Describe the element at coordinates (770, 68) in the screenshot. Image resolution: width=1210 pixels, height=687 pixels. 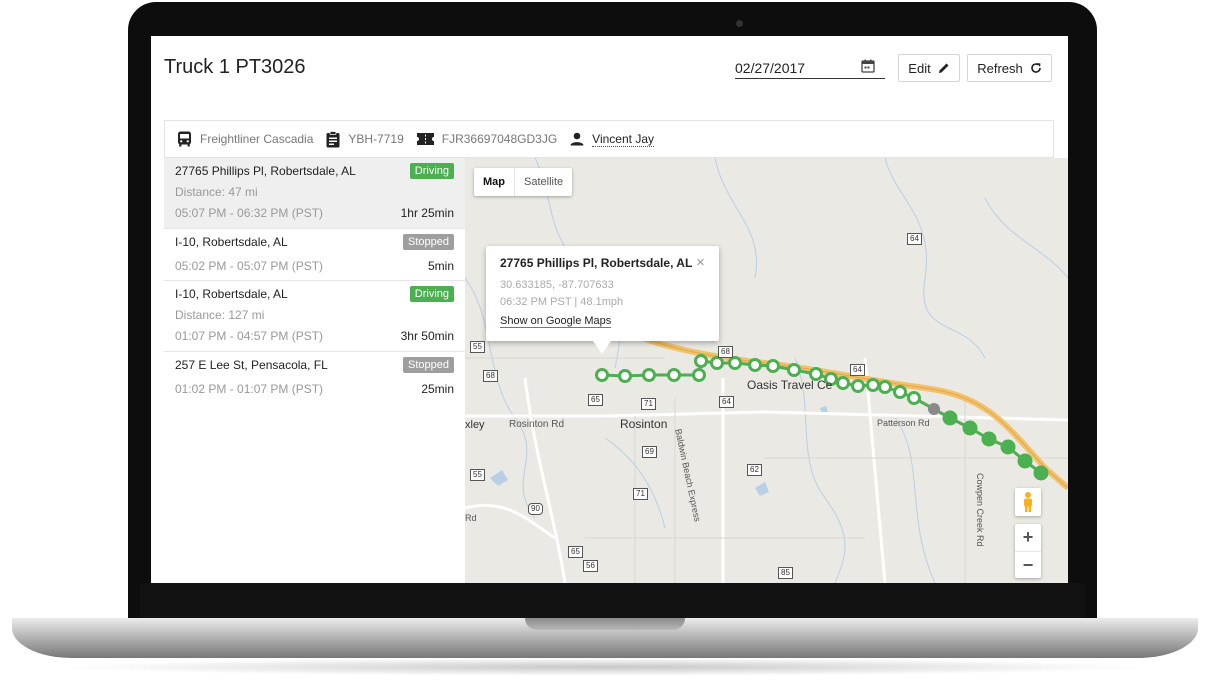
I see `date-value: 02/27/2017` at that location.